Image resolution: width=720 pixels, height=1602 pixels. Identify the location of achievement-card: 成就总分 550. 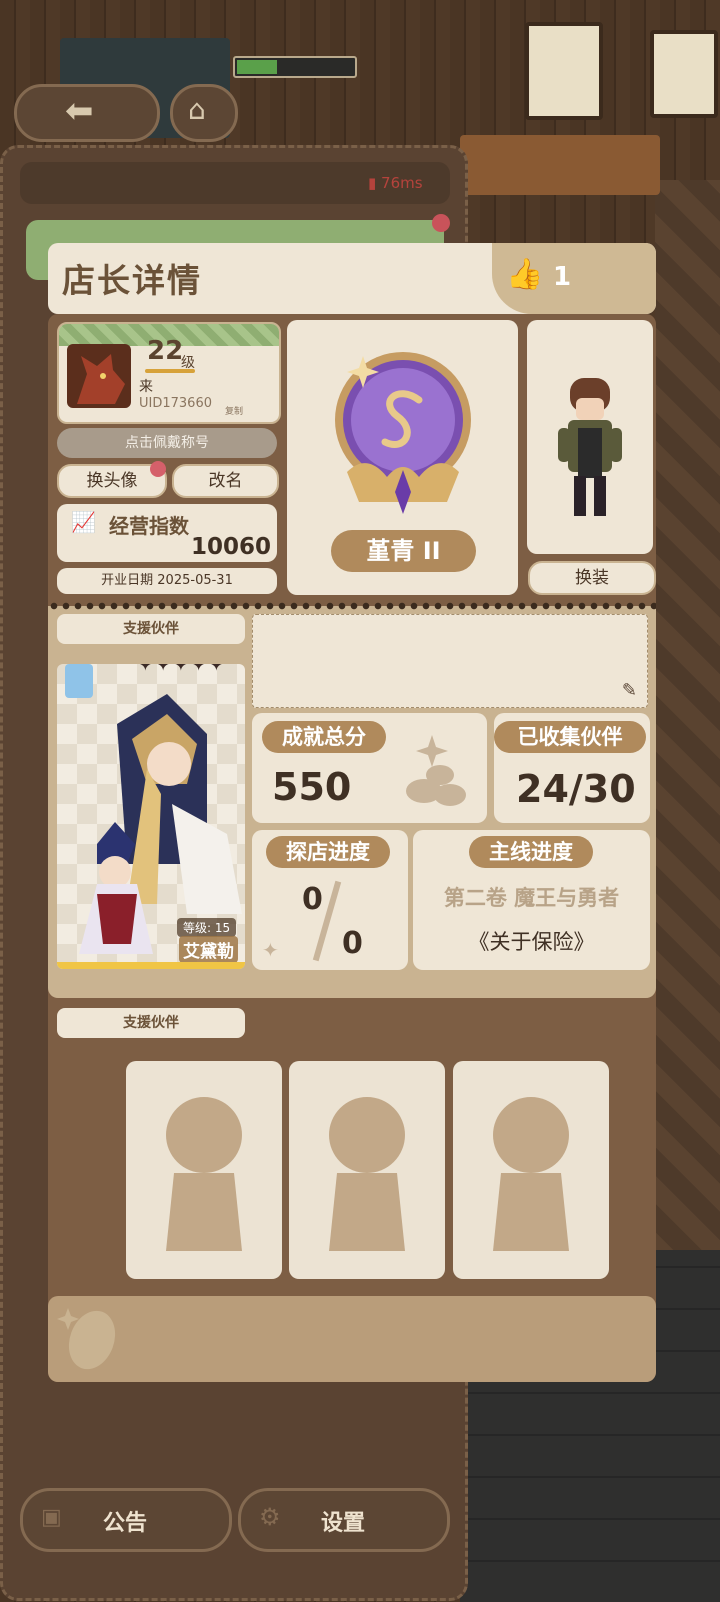
(369, 768).